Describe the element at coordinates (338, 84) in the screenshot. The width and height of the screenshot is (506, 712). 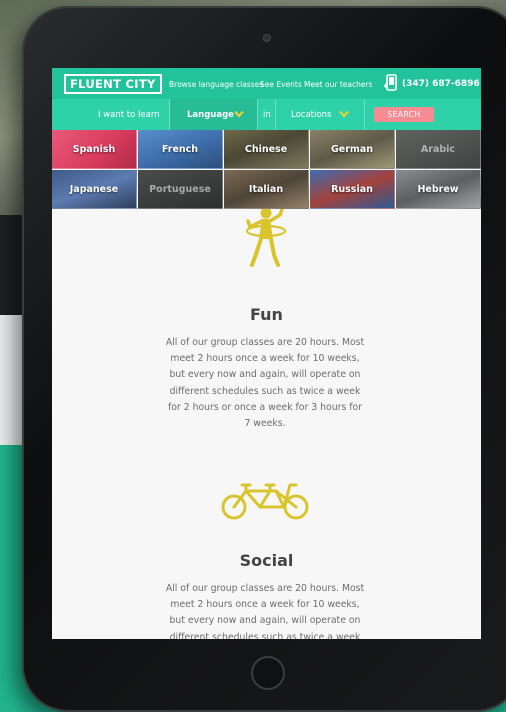
I see `nav-meet-teachers: Meet our teachers` at that location.